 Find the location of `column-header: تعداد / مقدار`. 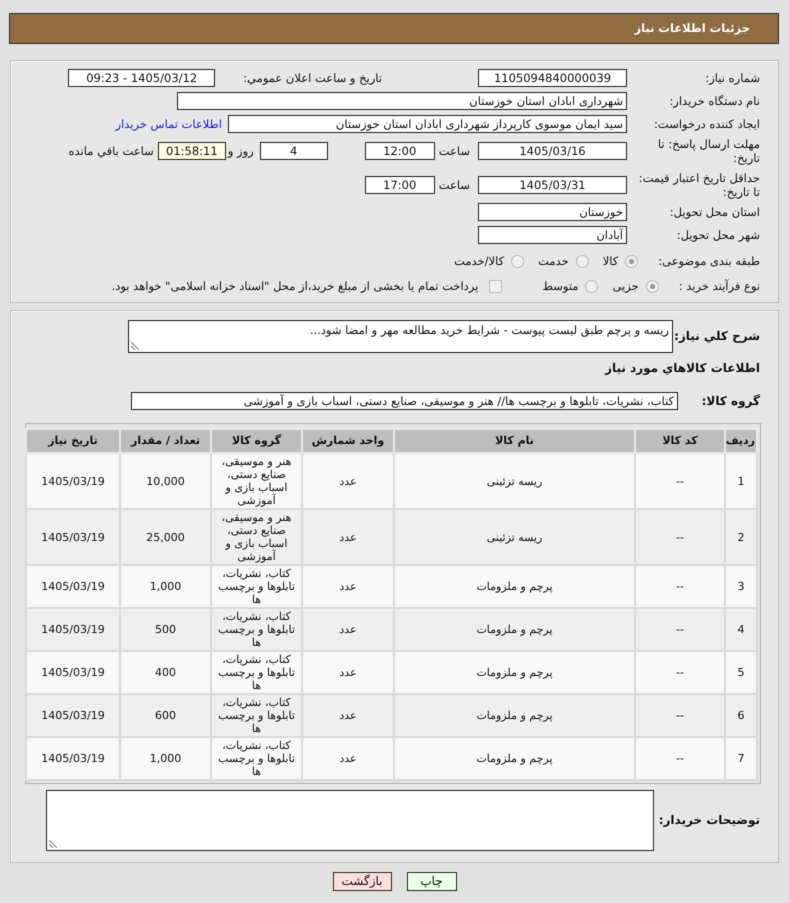

column-header: تعداد / مقدار is located at coordinates (165, 441).